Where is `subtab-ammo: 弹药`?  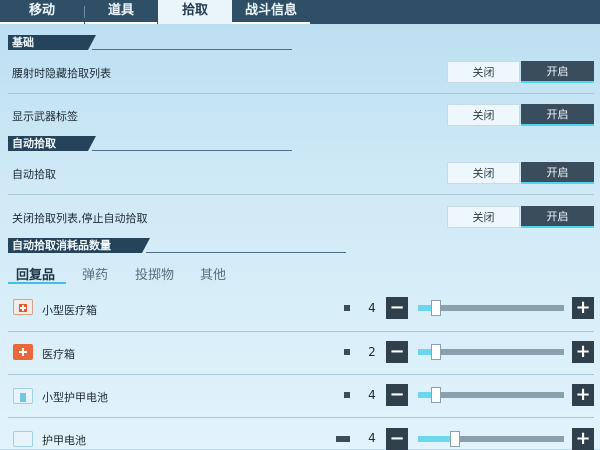 subtab-ammo: 弹药 is located at coordinates (95, 273).